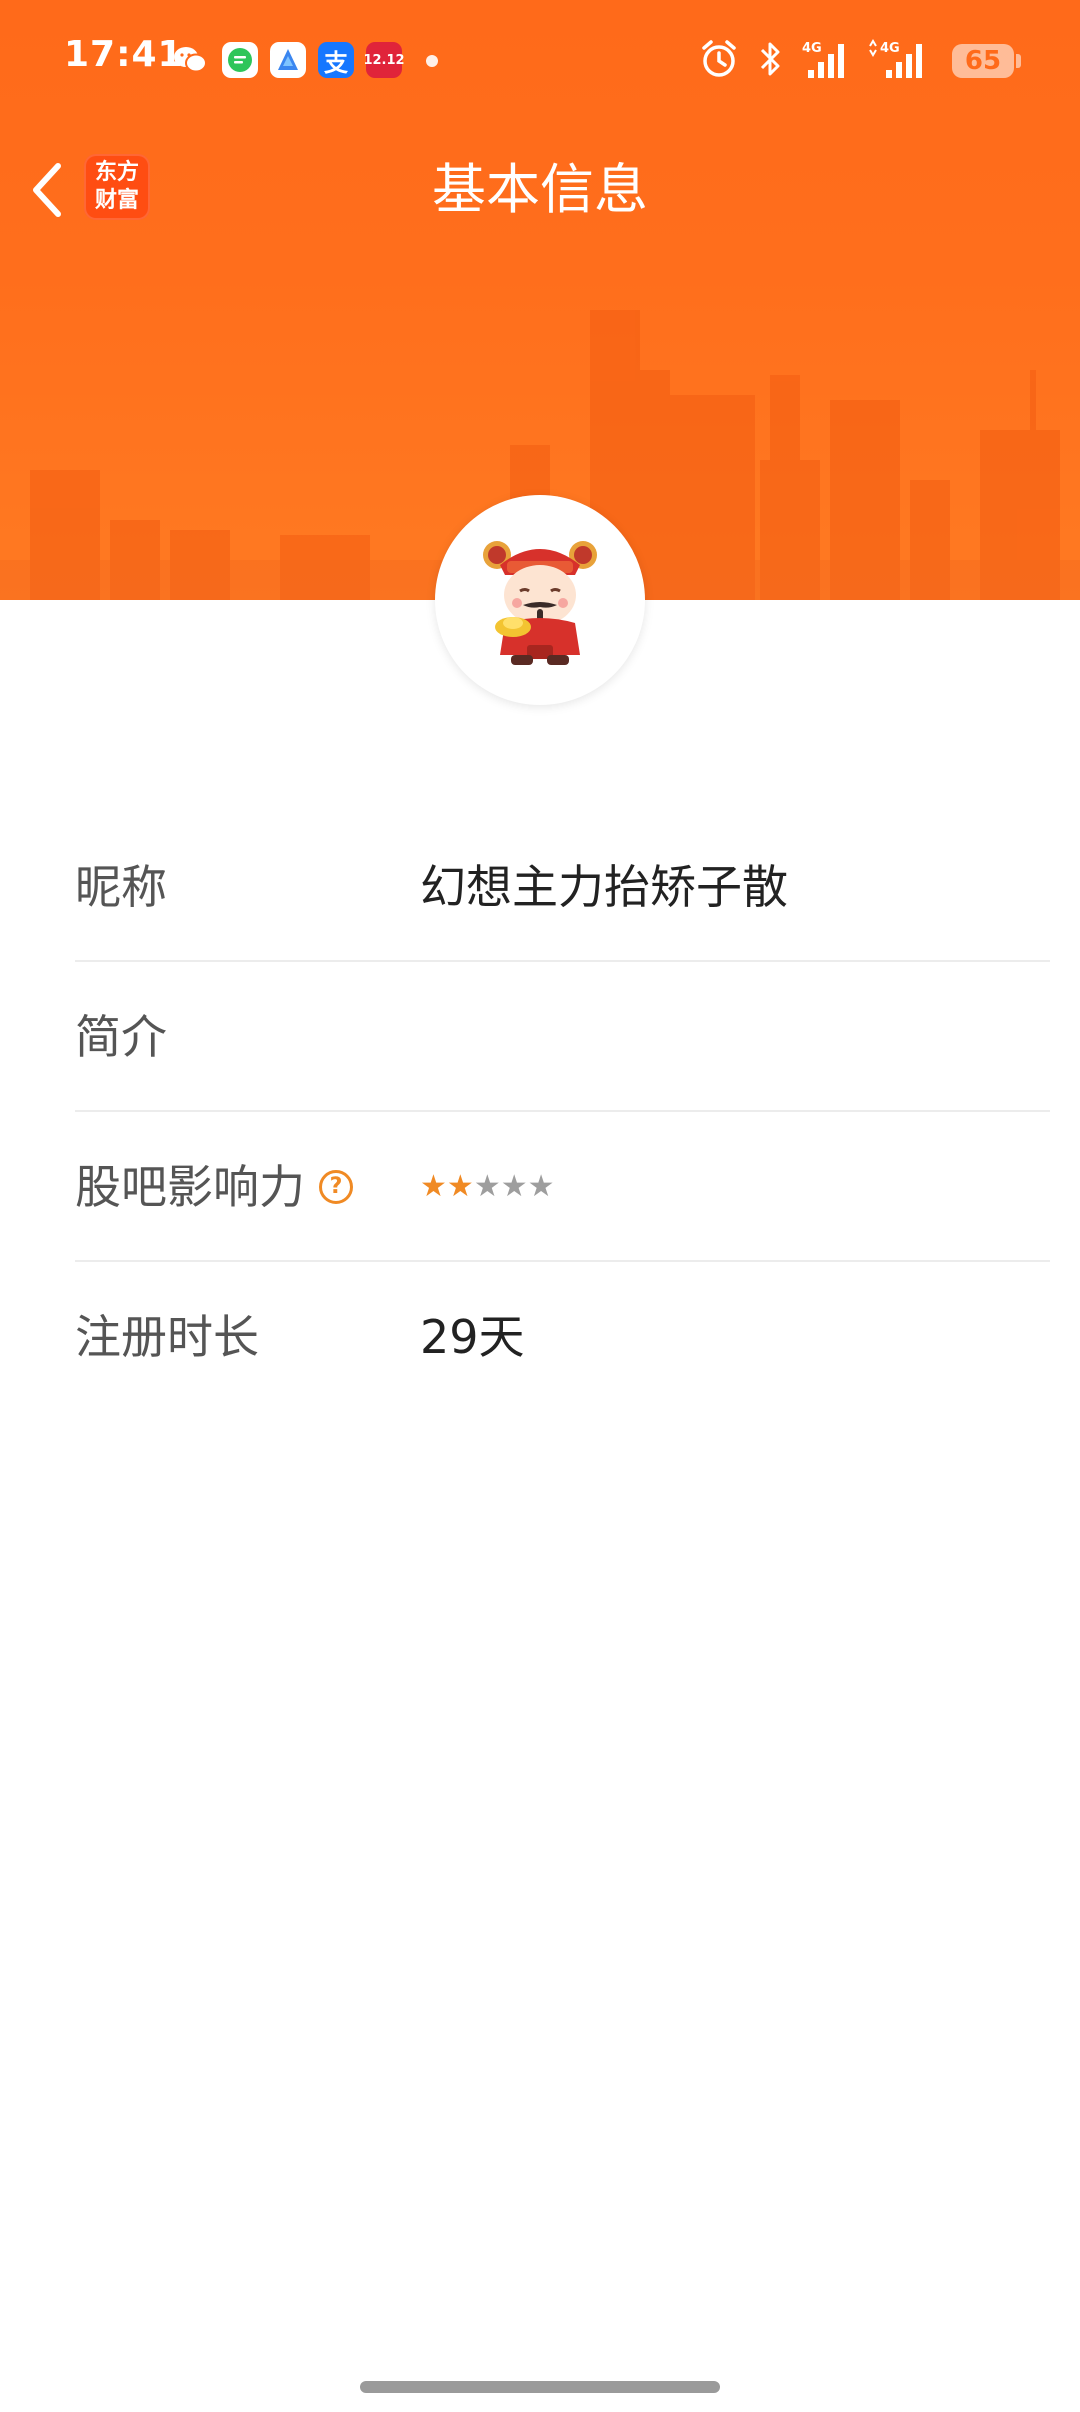 This screenshot has height=2412, width=1080. What do you see at coordinates (432, 61) in the screenshot?
I see `more-notifications-dot` at bounding box center [432, 61].